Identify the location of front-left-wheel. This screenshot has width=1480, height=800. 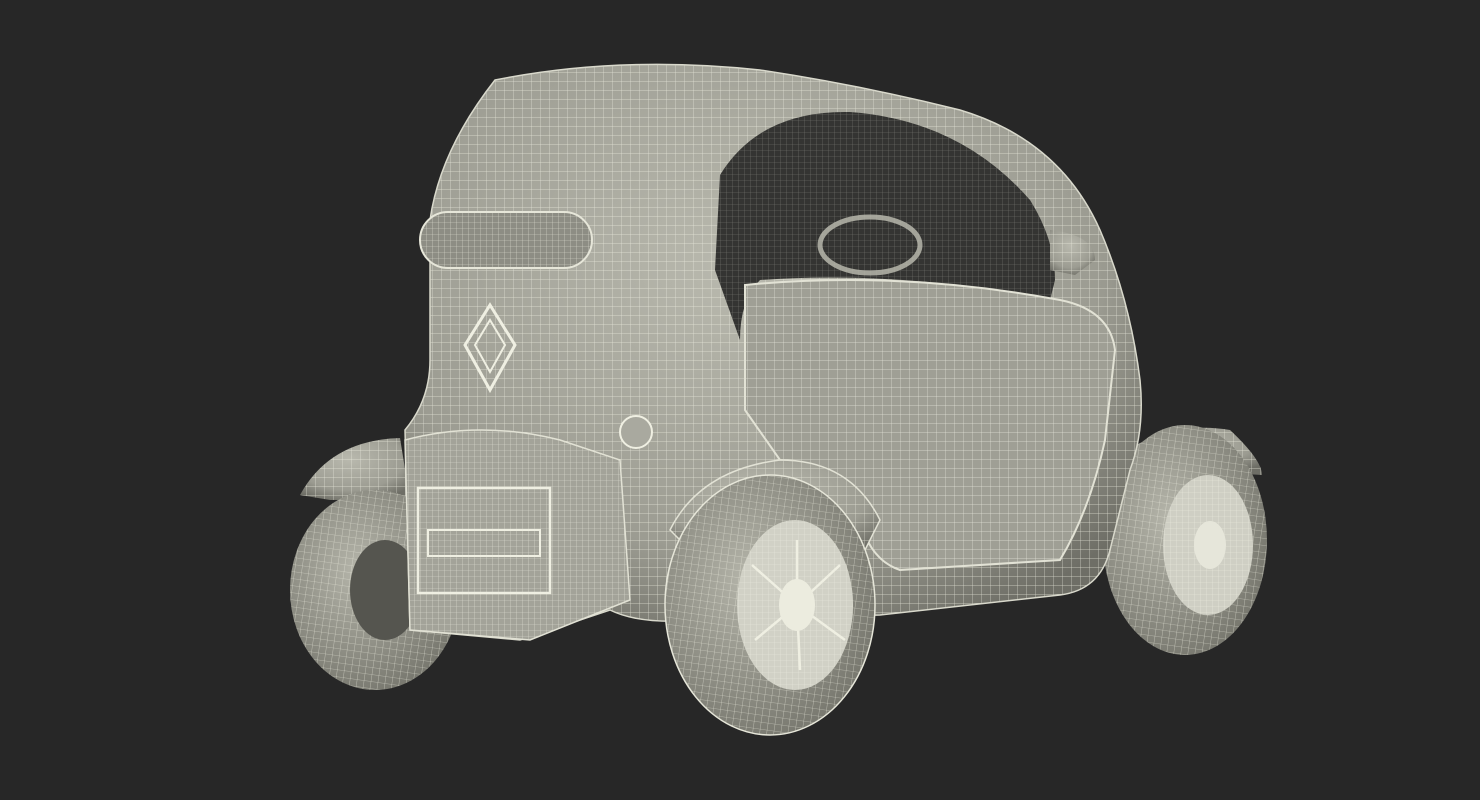
(772, 597).